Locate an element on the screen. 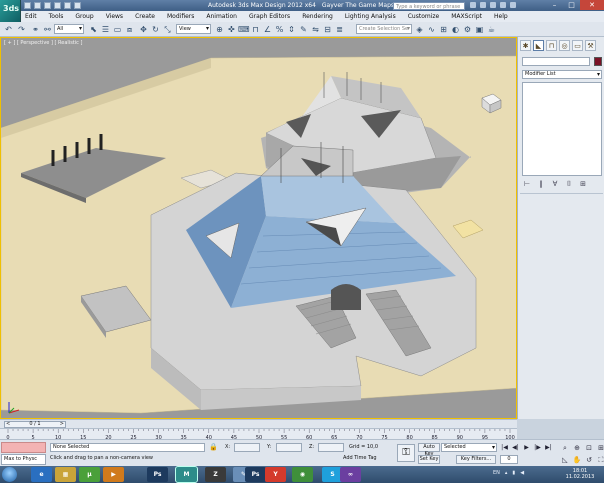 The width and height of the screenshot is (604, 483). maximize-button: □ is located at coordinates (571, 5).